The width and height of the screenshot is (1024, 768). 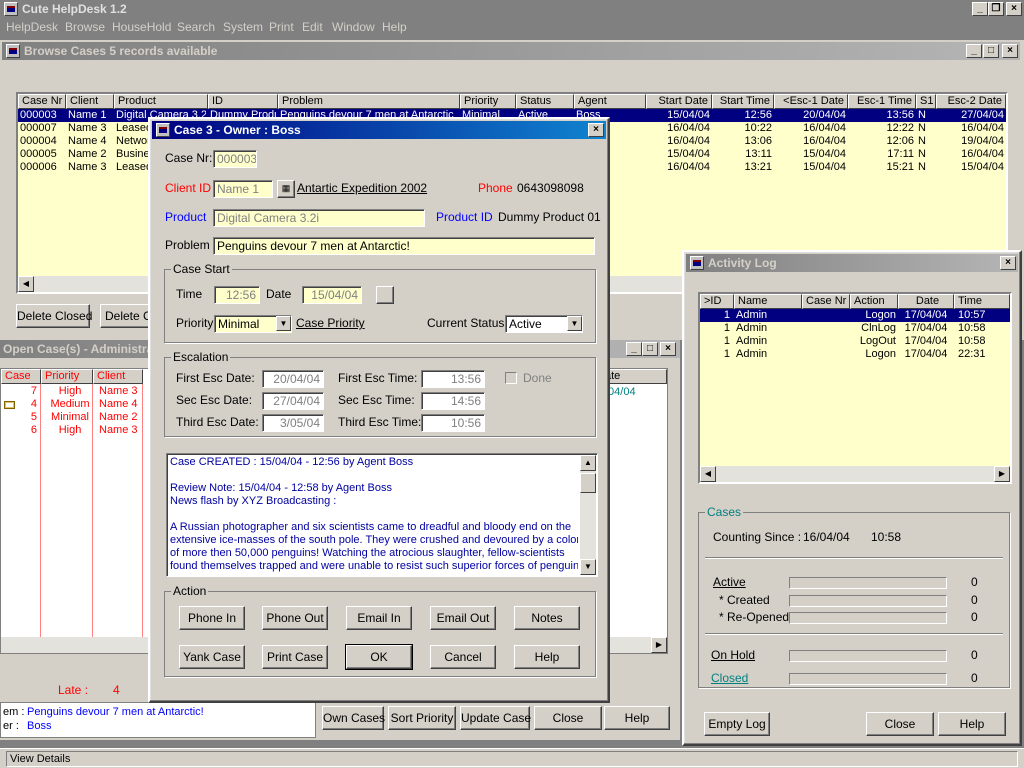 I want to click on status-dropdown-icon: ▼, so click(x=574, y=323).